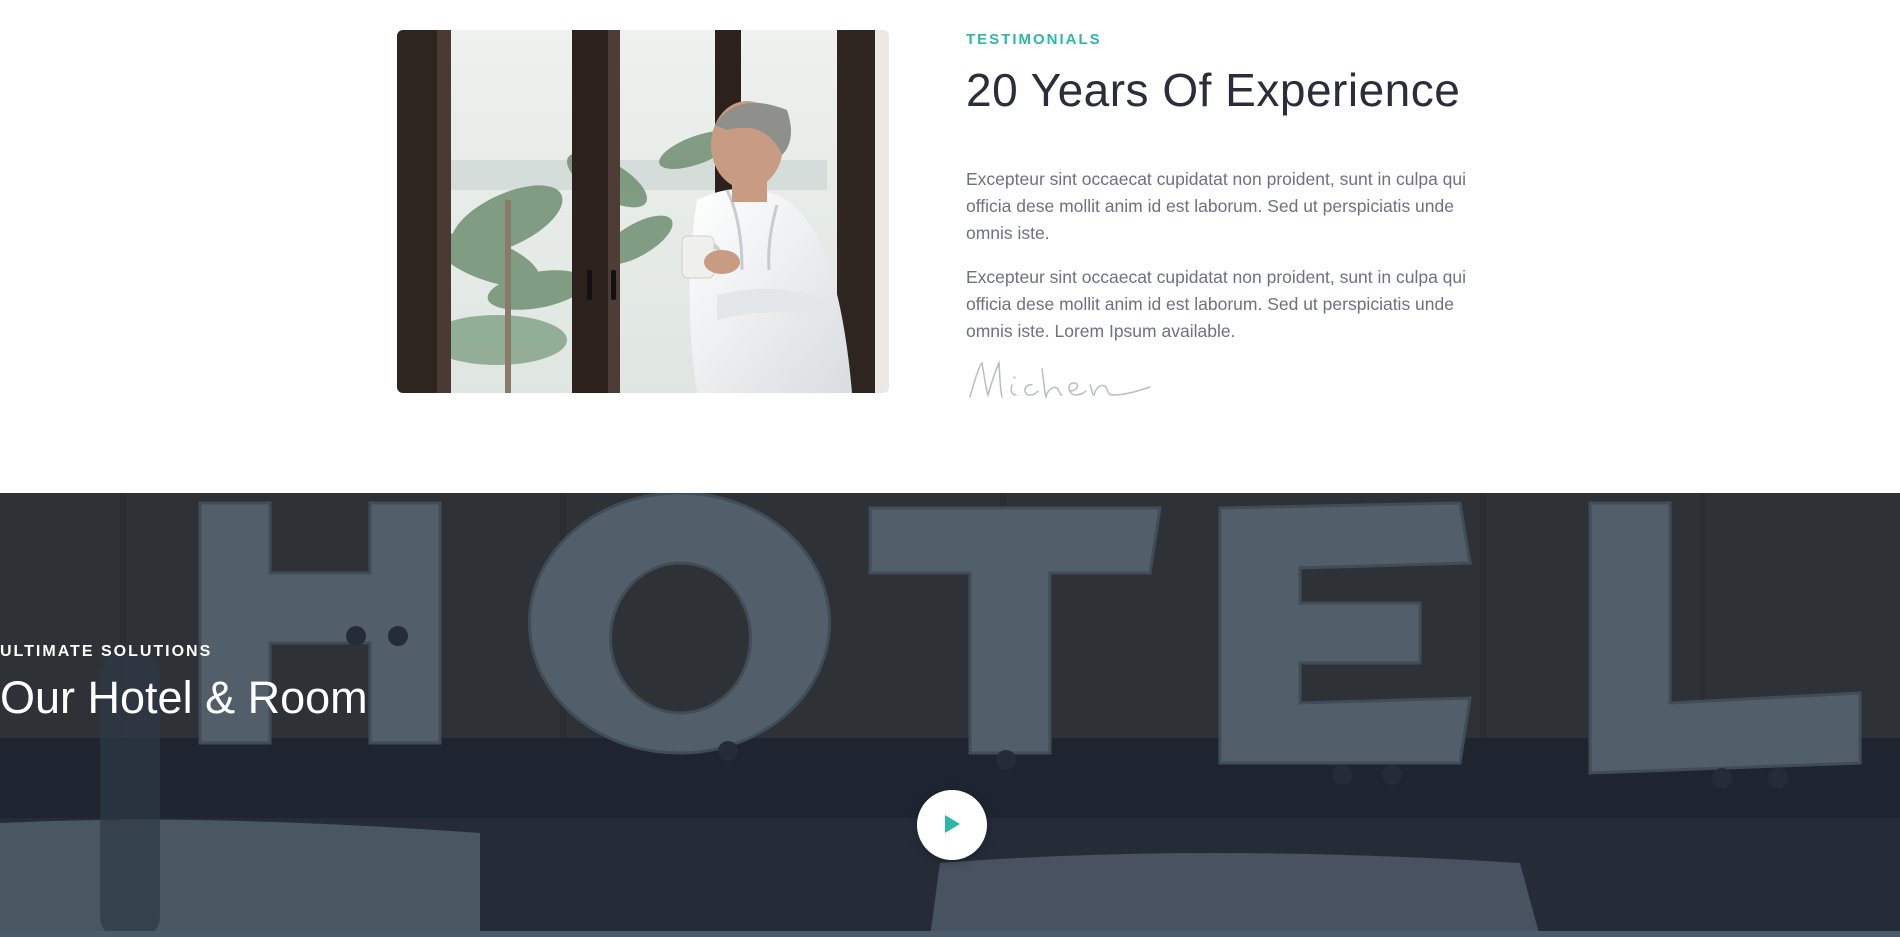 This screenshot has height=937, width=1900. I want to click on banner-divider, so click(950, 934).